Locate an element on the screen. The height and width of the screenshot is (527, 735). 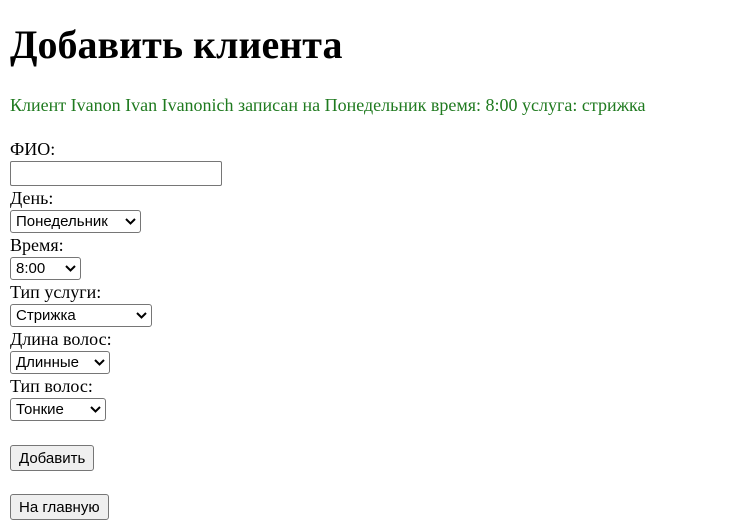
time-select-value: 8:00 is located at coordinates (31, 268).